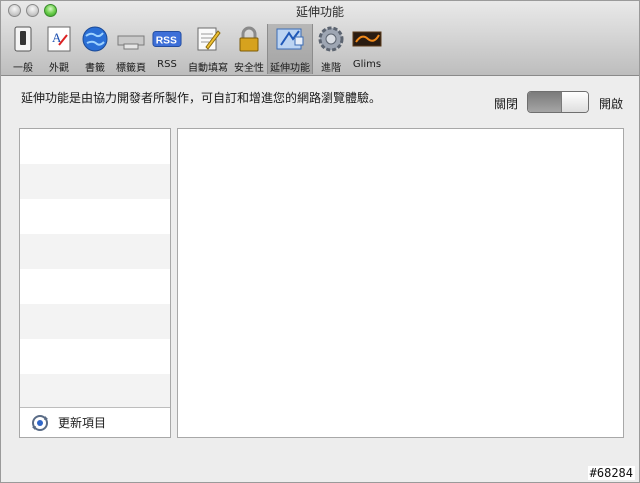 The image size is (640, 483). What do you see at coordinates (290, 39) in the screenshot?
I see `puzzle-icon` at bounding box center [290, 39].